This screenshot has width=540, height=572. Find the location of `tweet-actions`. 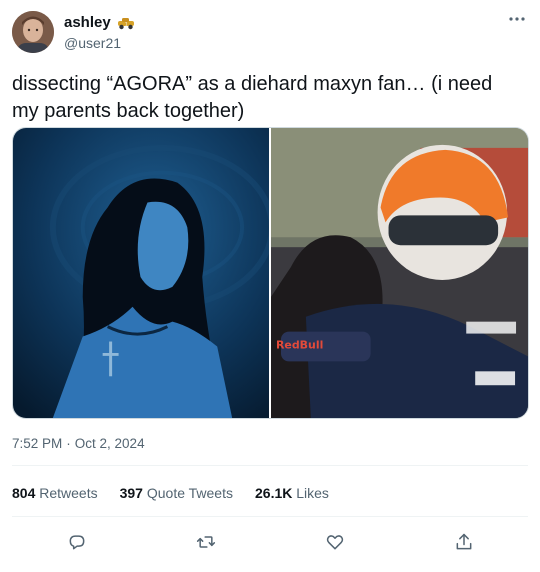

tweet-actions is located at coordinates (270, 542).